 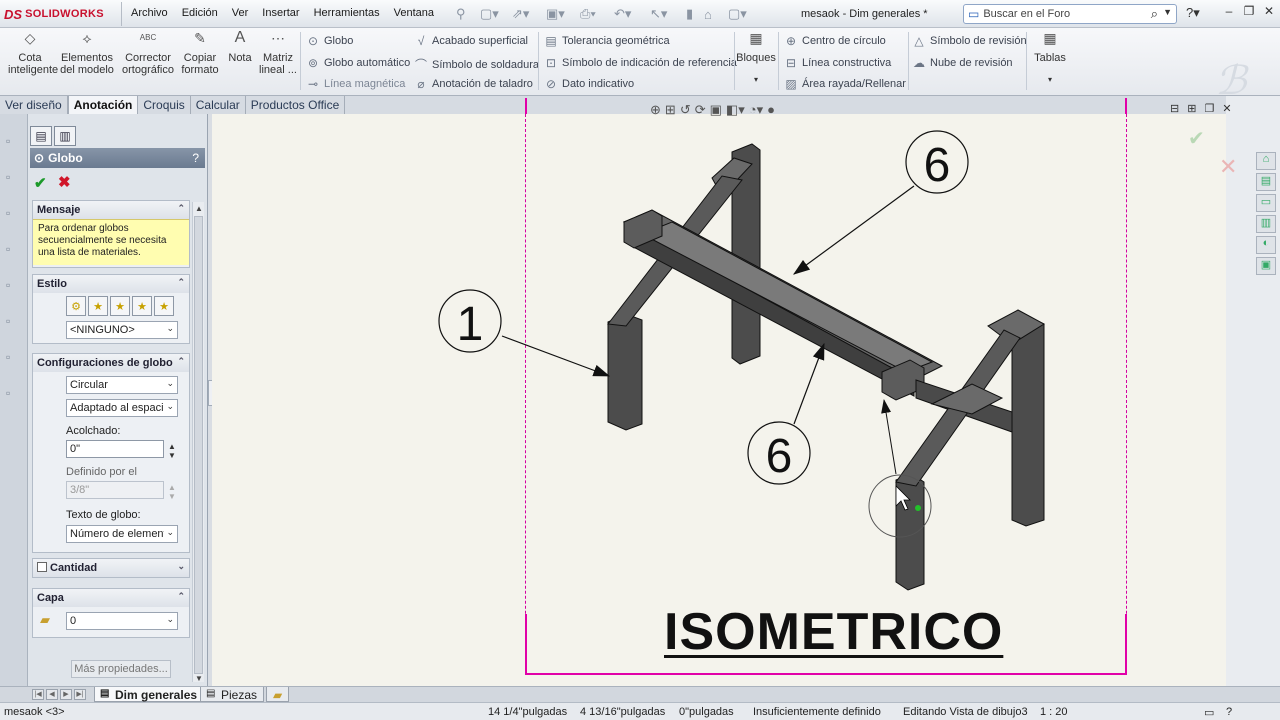 What do you see at coordinates (489, 14) in the screenshot?
I see `new-document-icon: ▢▾` at bounding box center [489, 14].